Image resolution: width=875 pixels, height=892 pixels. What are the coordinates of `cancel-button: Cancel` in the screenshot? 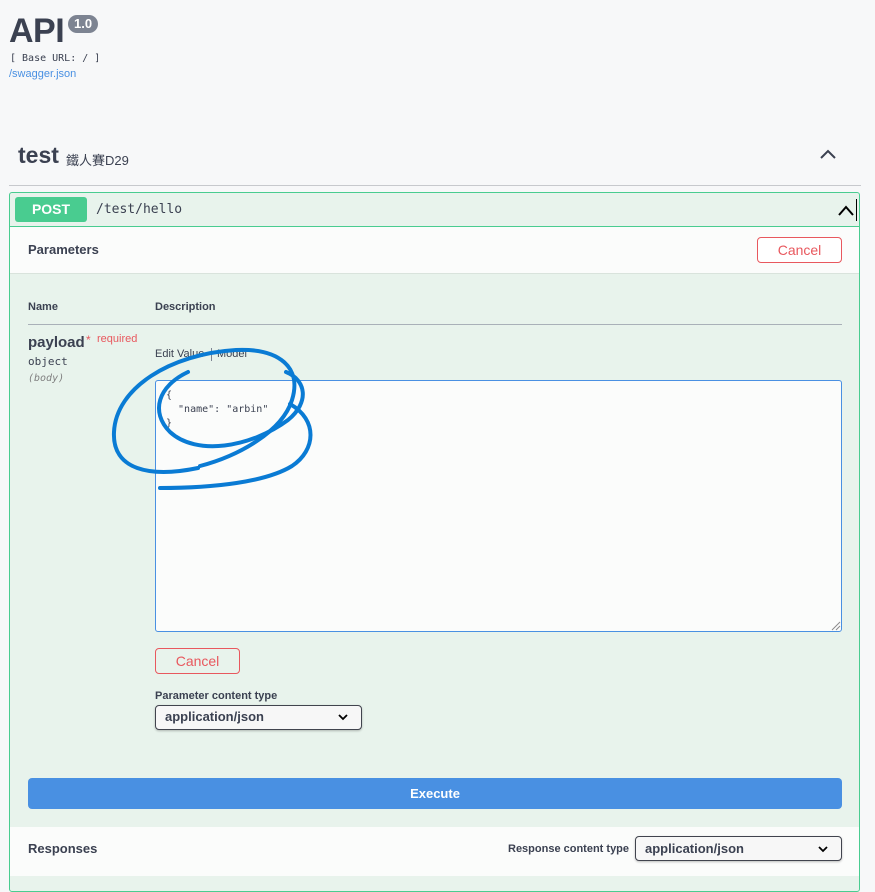 It's located at (799, 250).